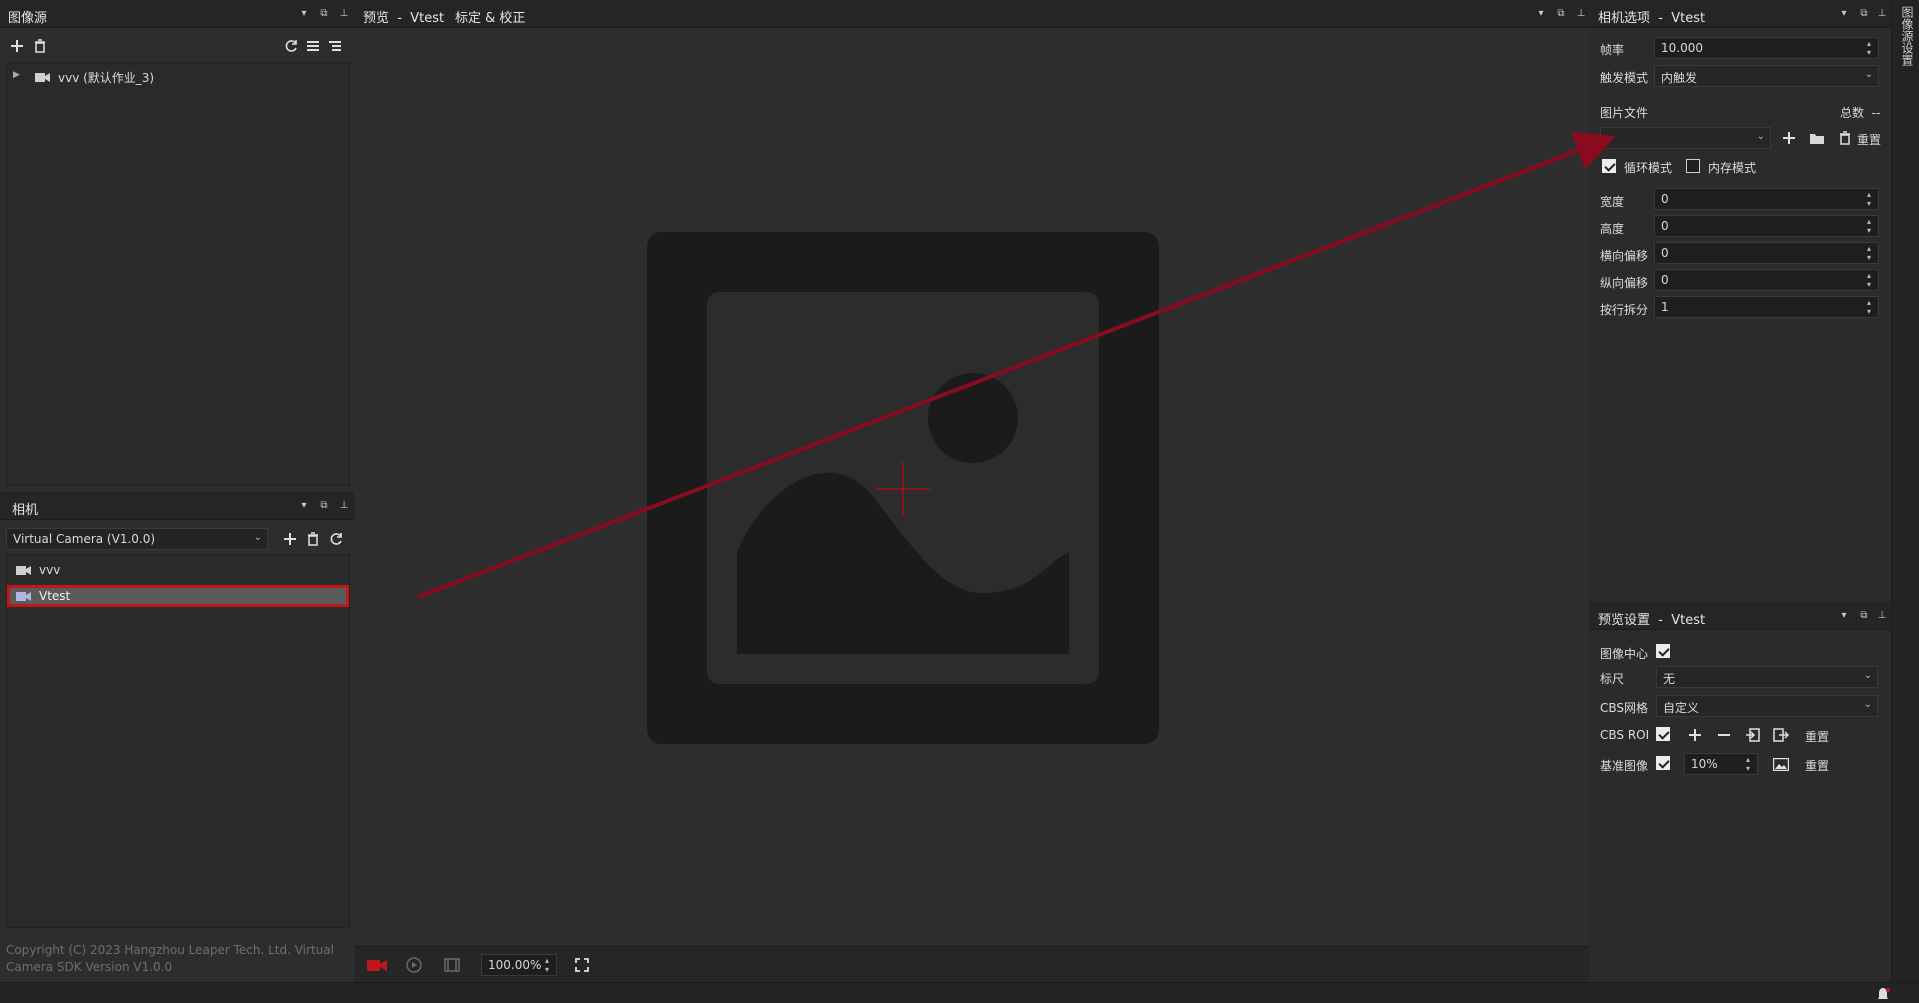  Describe the element at coordinates (1624, 766) in the screenshot. I see `ref-image-label: 基准图像` at that location.